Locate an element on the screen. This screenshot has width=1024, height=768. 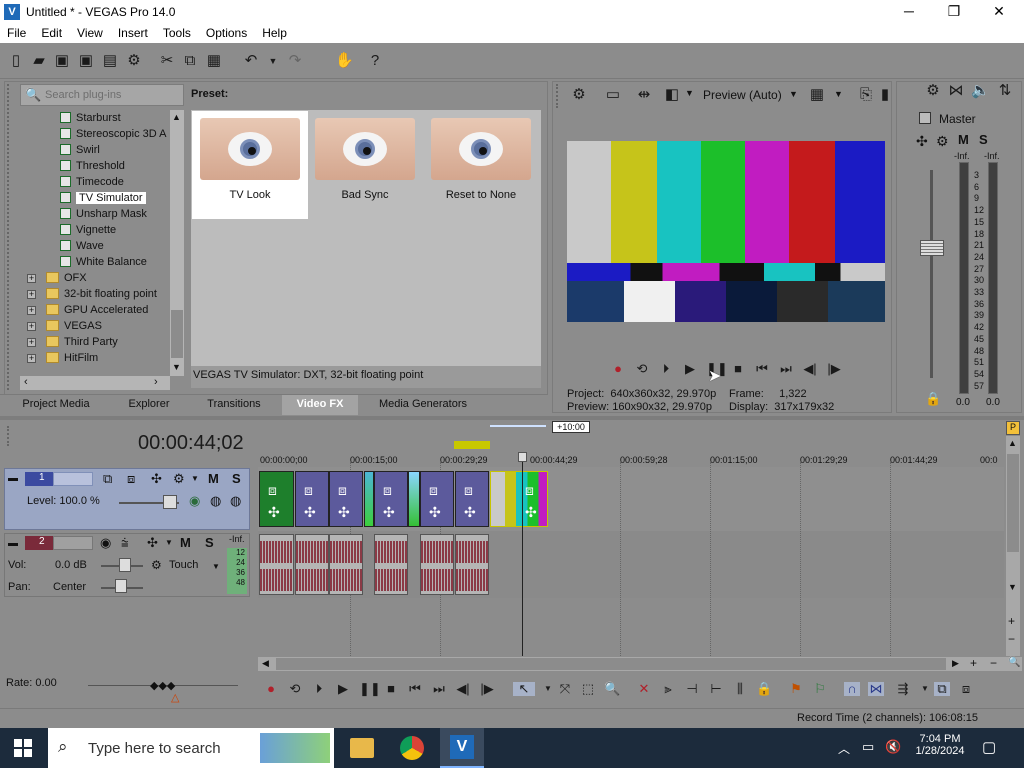
preset-bad-sync: Bad Sync is located at coordinates (365, 165).